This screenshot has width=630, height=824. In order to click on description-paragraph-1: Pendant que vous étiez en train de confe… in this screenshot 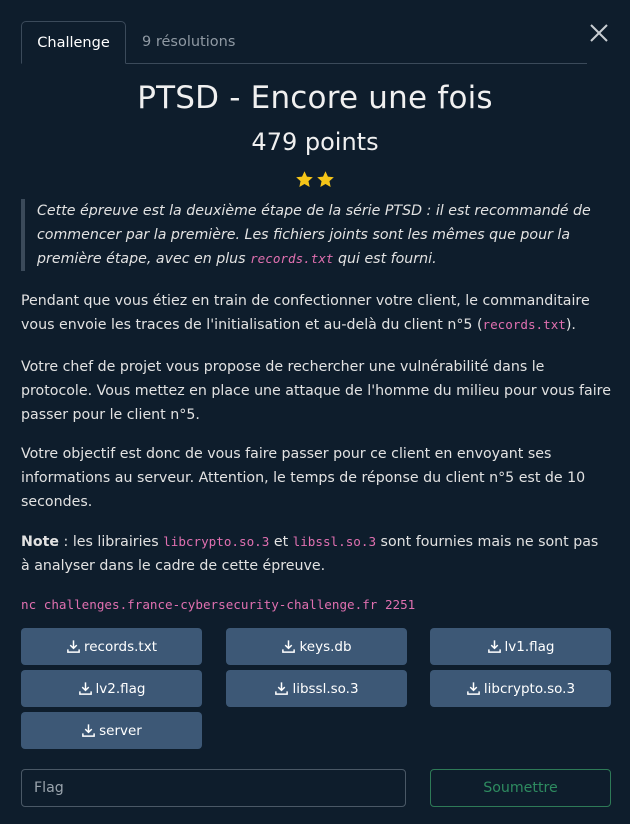, I will do `click(316, 313)`.